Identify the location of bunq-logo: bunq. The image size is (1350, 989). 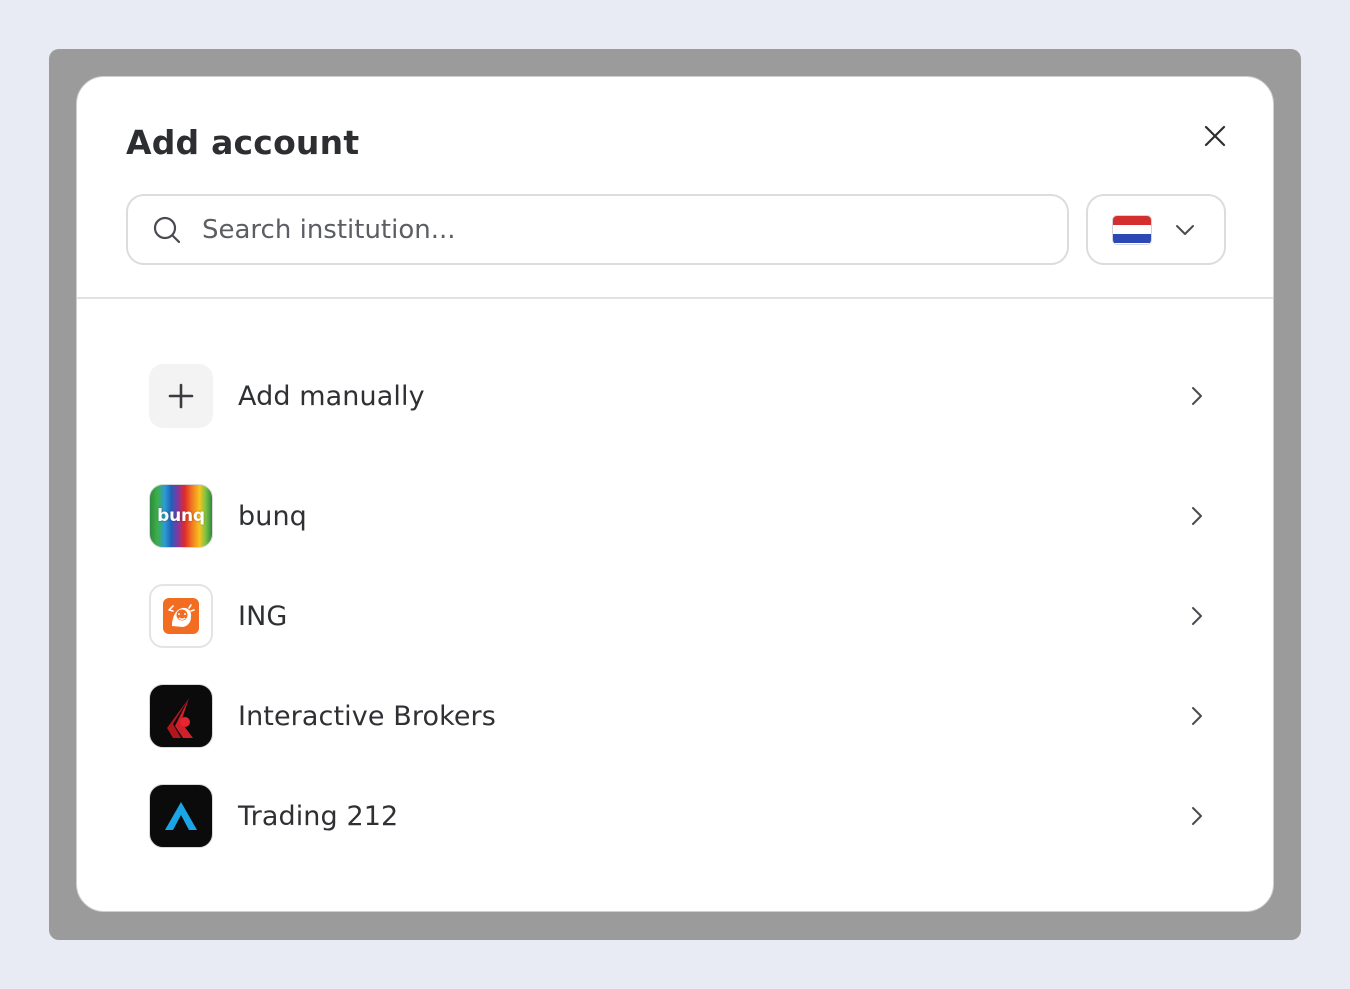
(181, 516).